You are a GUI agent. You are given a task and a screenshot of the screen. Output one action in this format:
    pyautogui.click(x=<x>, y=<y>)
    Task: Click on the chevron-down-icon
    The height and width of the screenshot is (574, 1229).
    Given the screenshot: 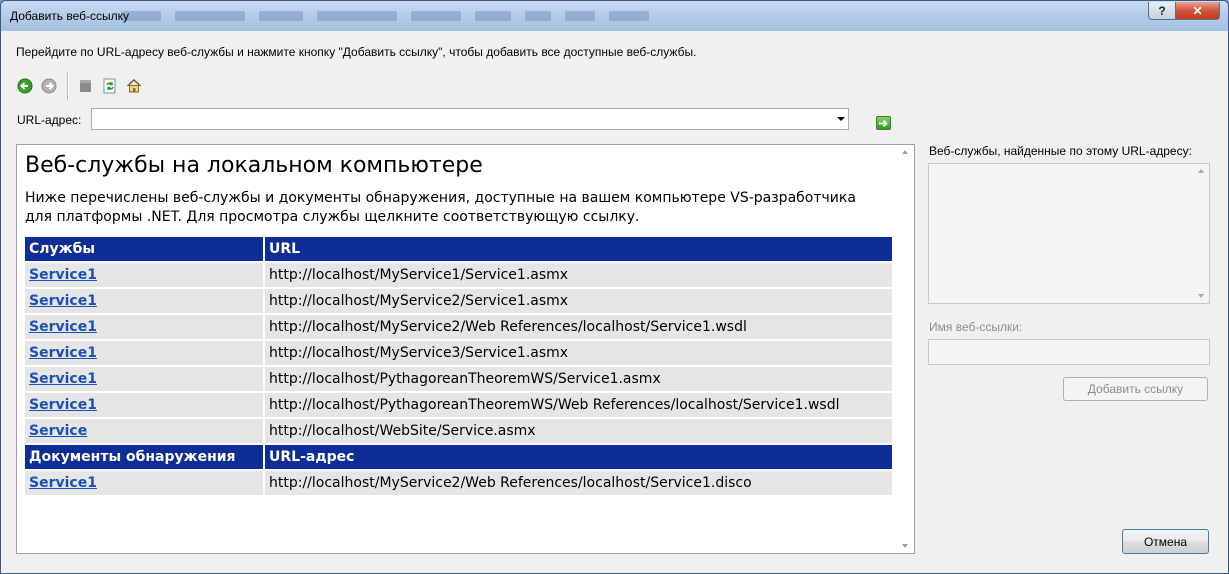 What is the action you would take?
    pyautogui.click(x=841, y=119)
    